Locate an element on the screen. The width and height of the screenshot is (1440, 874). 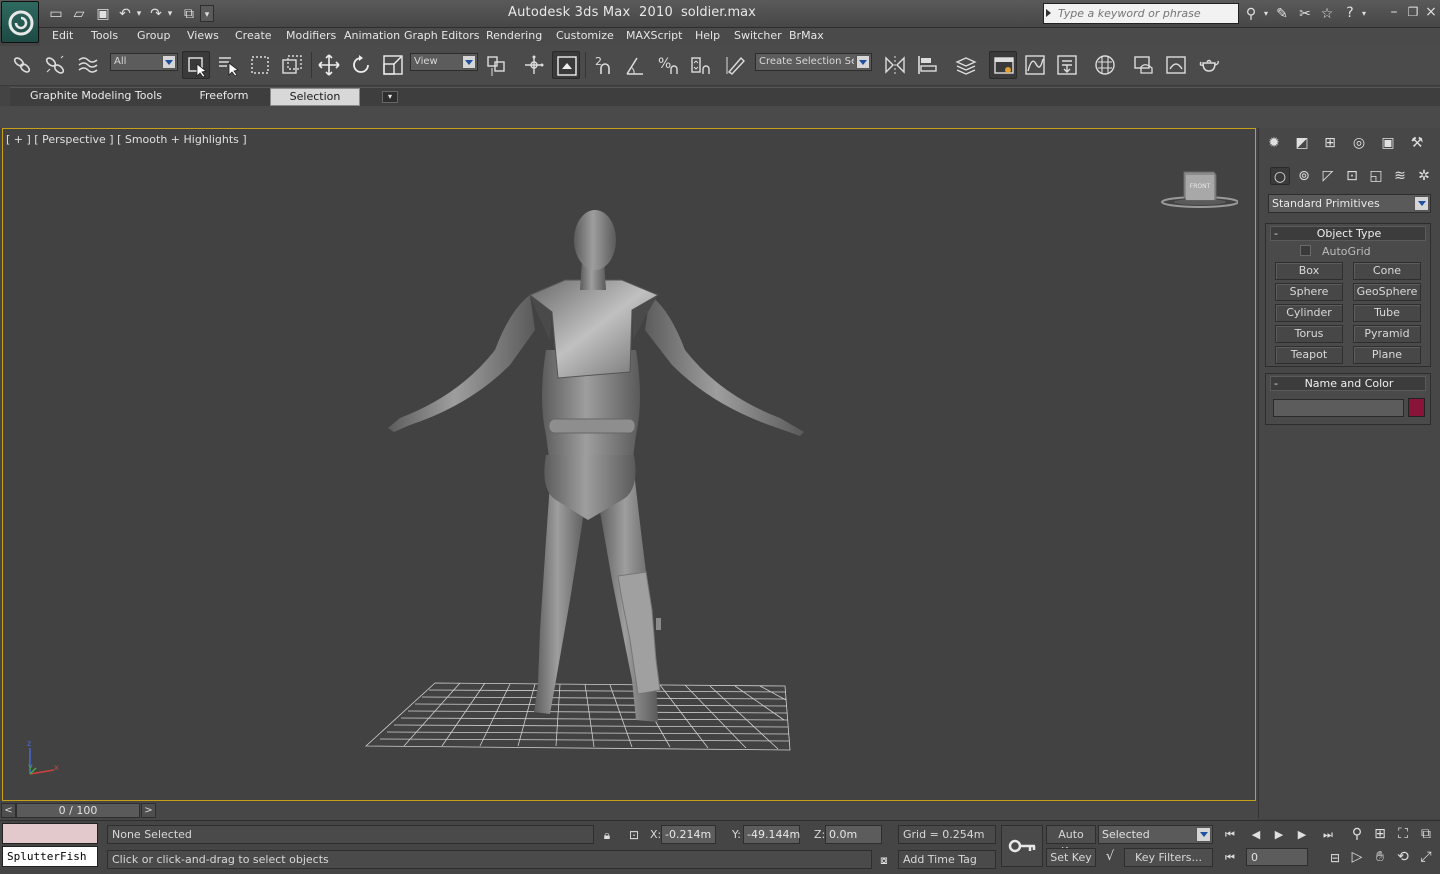
menu-rendering: Rendering is located at coordinates (514, 35).